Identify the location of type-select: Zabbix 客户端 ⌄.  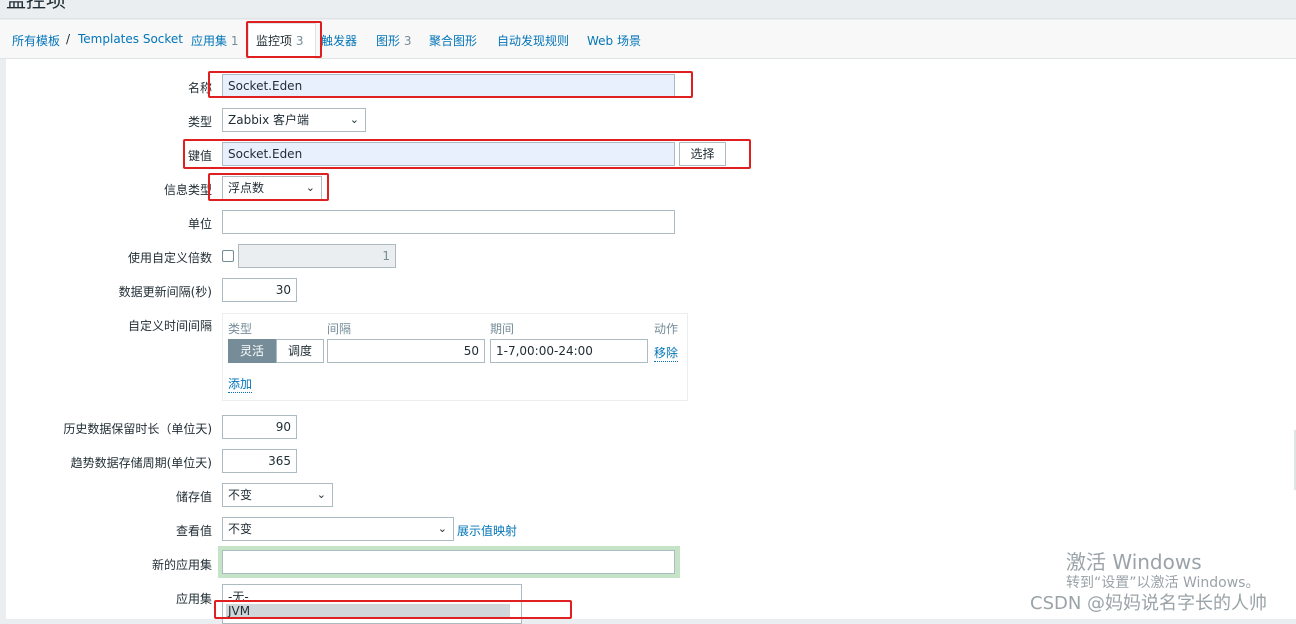
(294, 120).